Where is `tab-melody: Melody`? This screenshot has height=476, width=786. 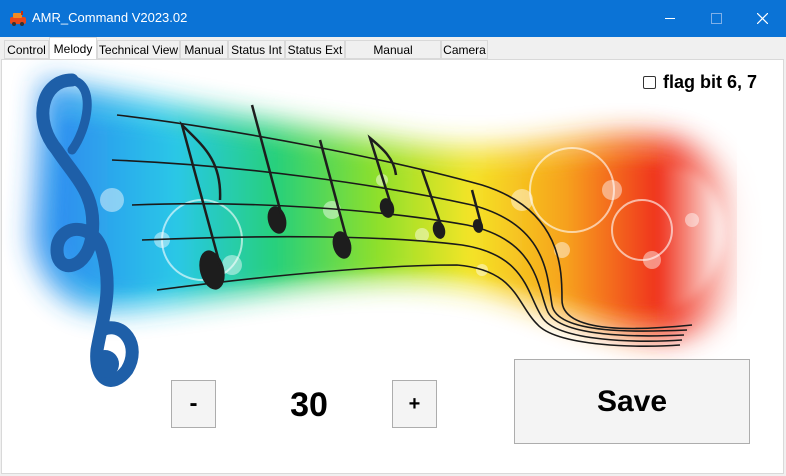
tab-melody: Melody is located at coordinates (73, 48).